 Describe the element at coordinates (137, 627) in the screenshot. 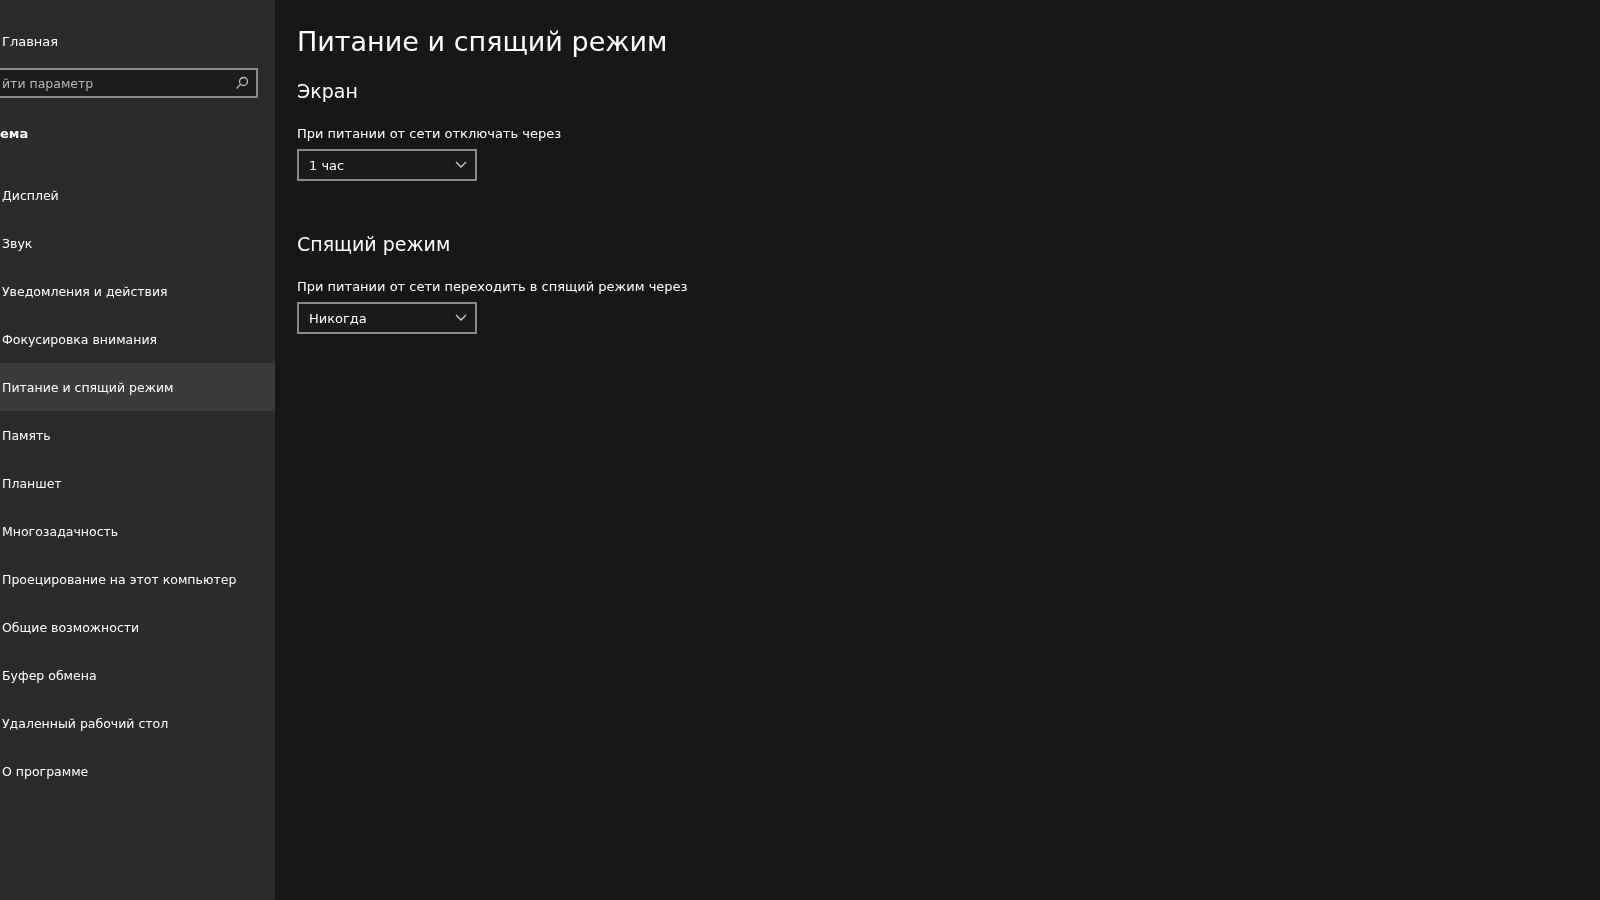

I see `sidebar-item: Общие возможности` at that location.